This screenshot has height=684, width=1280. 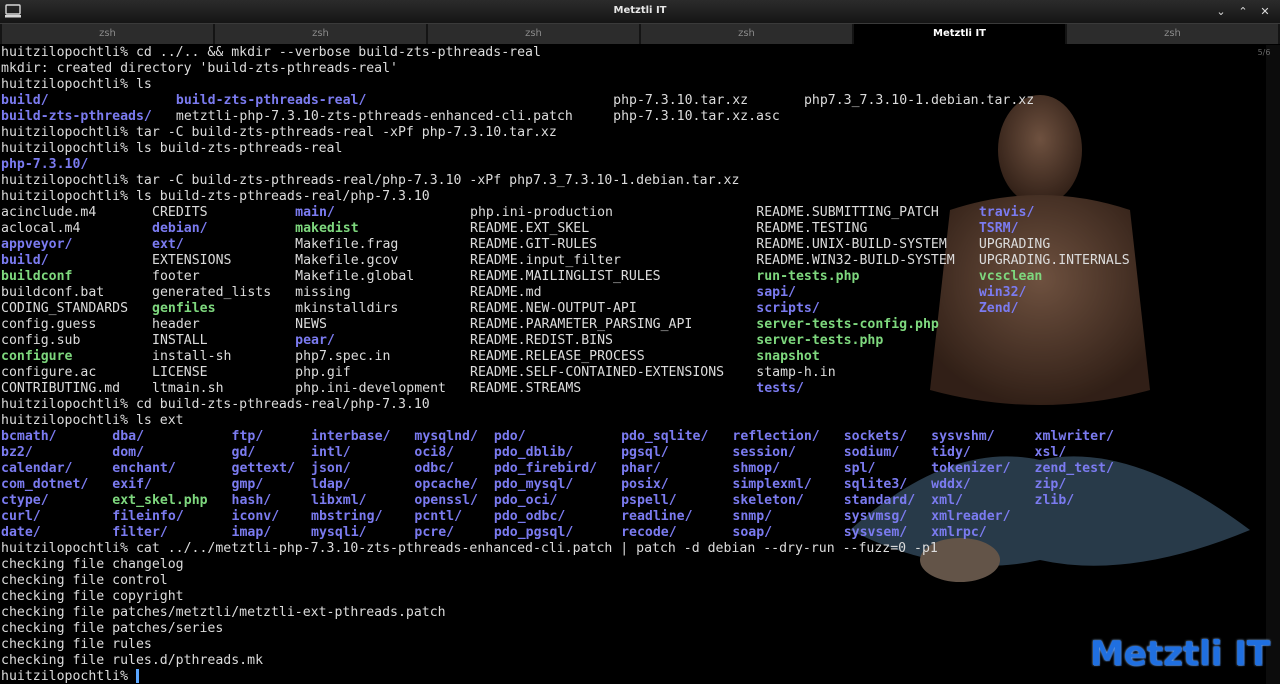 I want to click on terminal-text: README.REDIST.BINS, so click(x=541, y=340).